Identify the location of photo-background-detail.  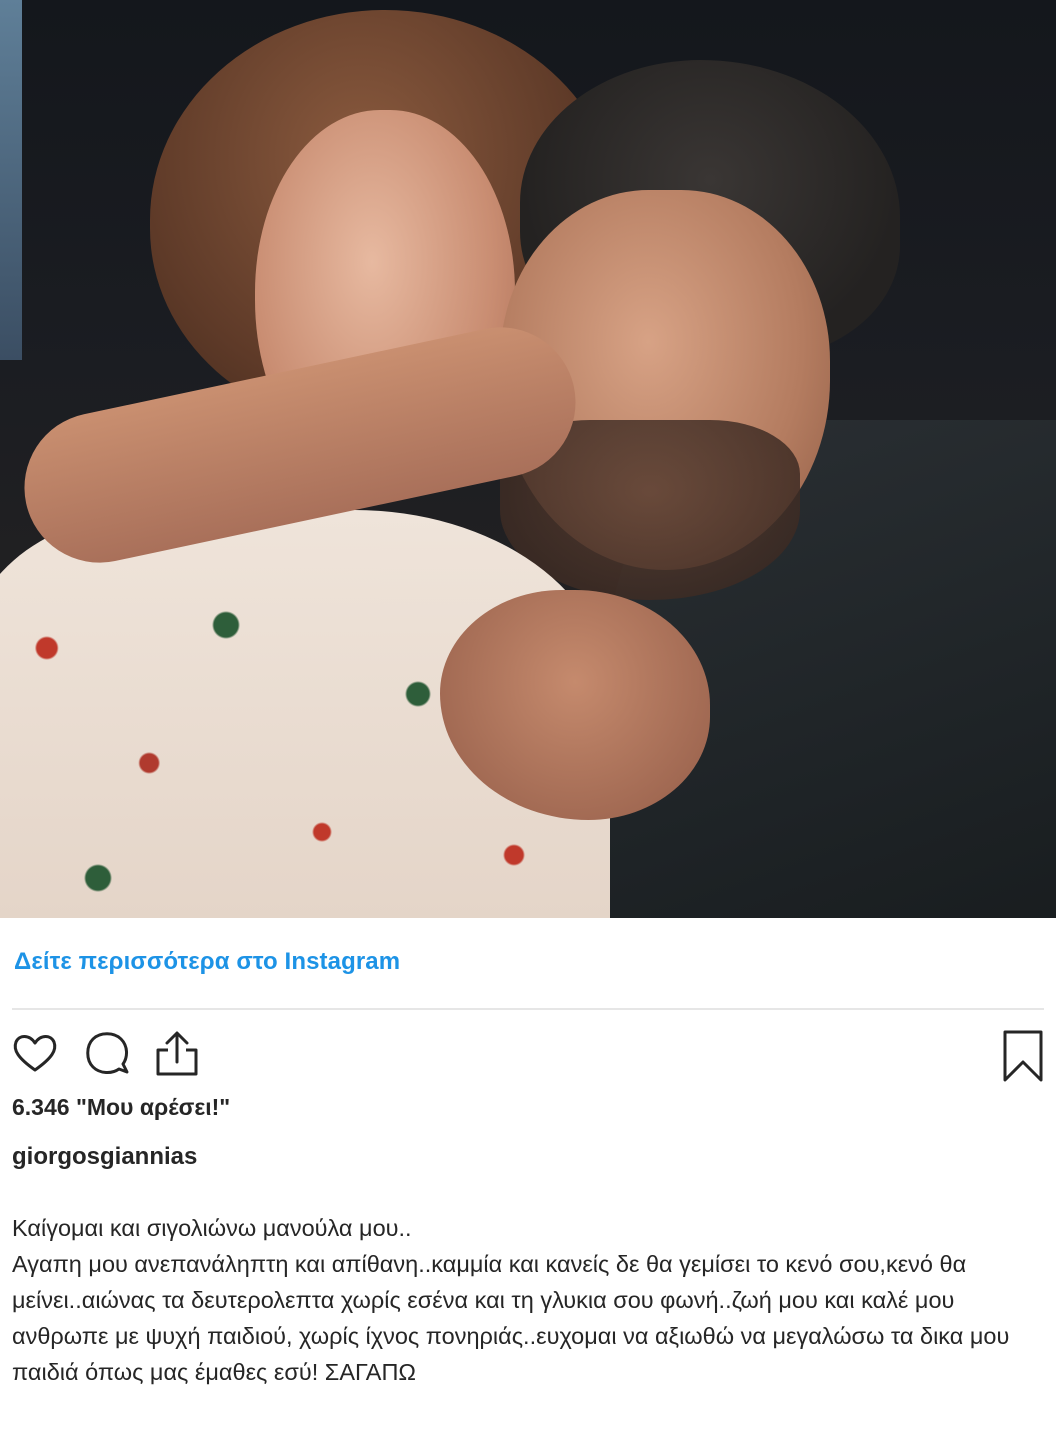
(11, 180).